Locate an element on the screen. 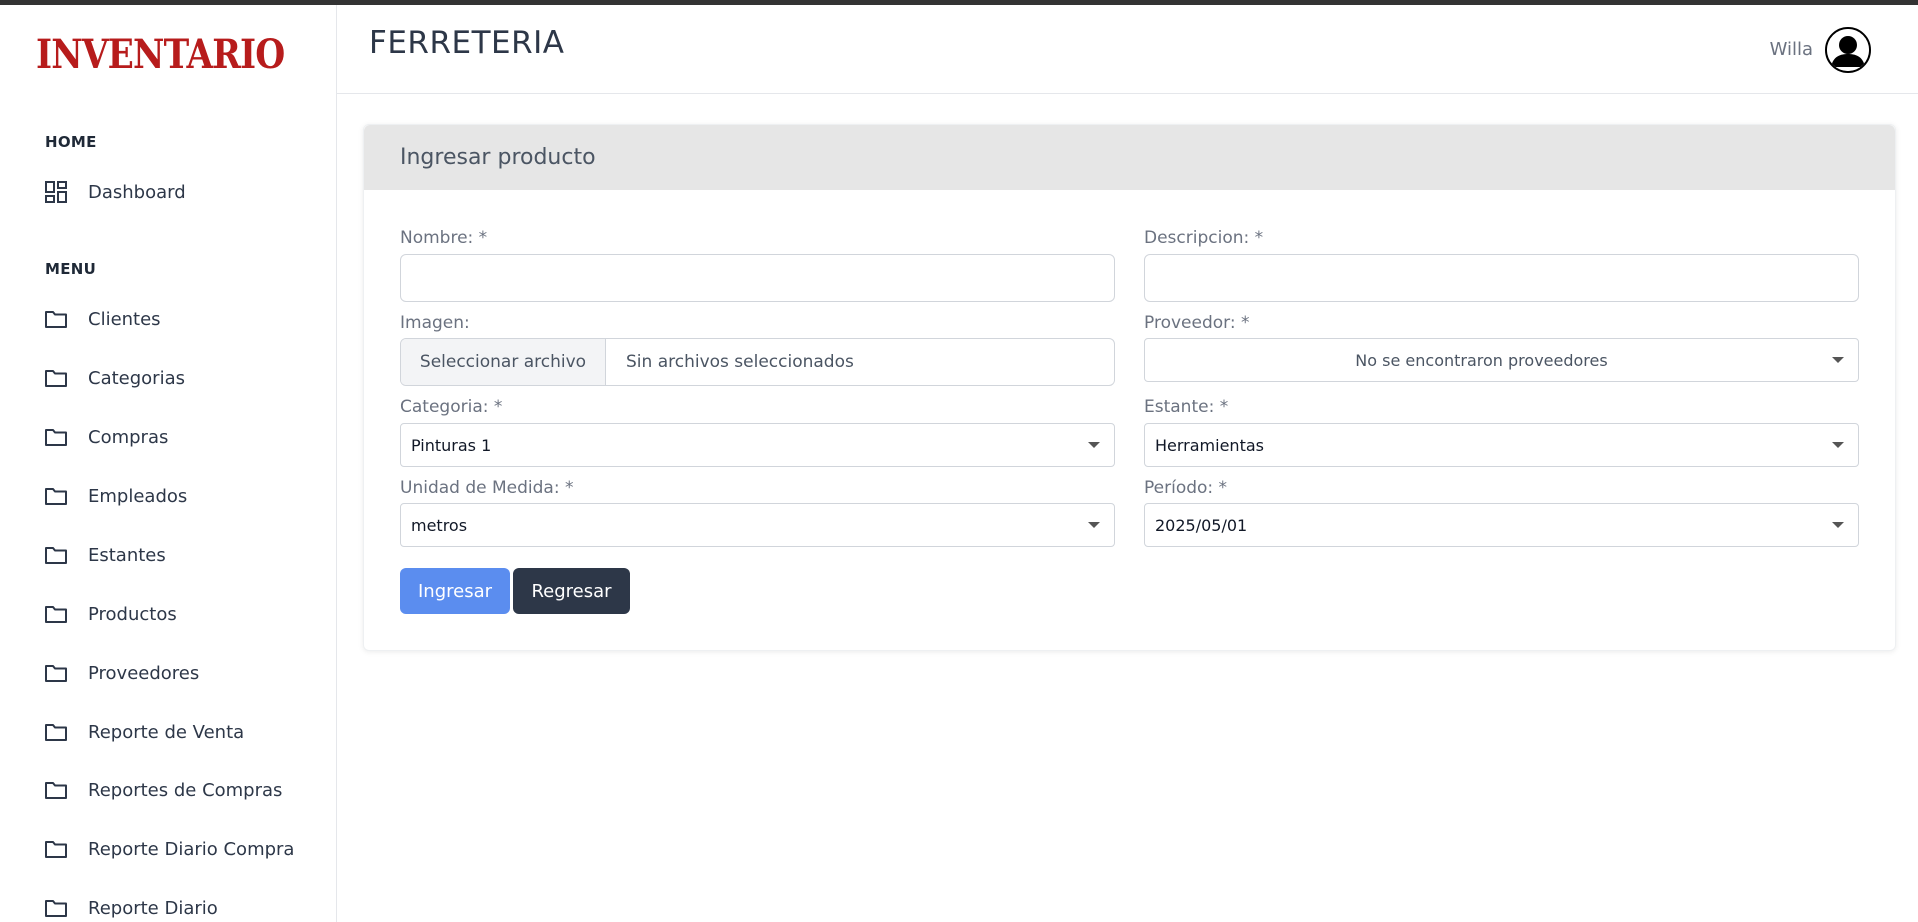  user-avatar-icon is located at coordinates (1848, 50).